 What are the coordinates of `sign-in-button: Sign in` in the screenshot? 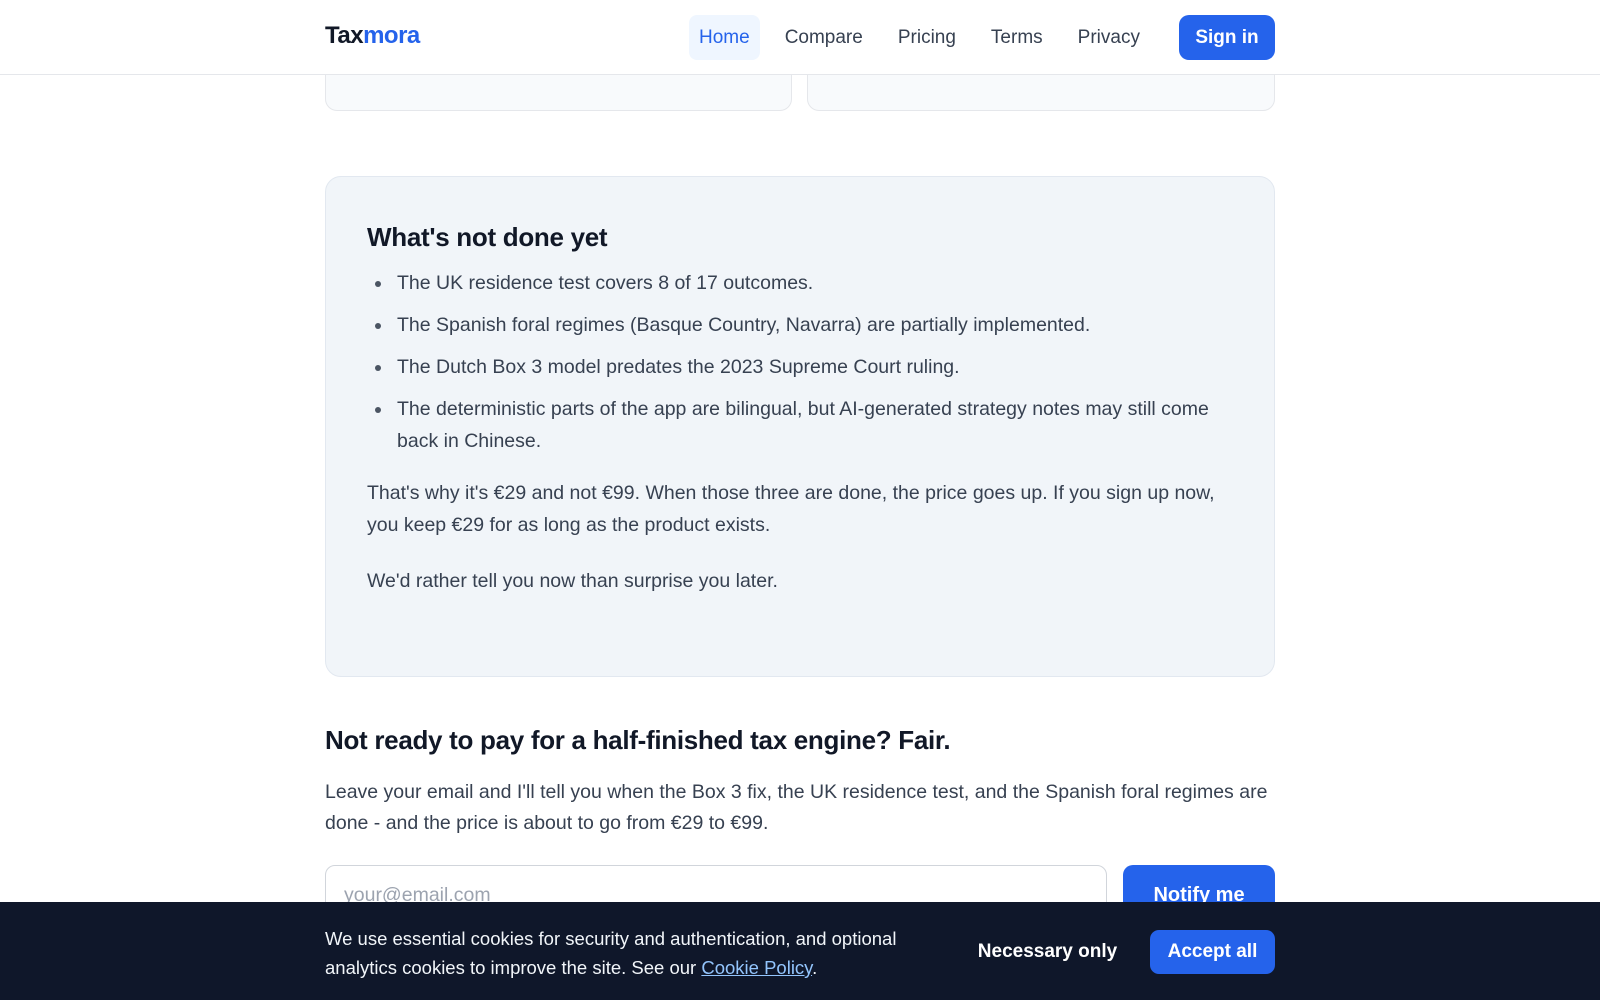 It's located at (1227, 37).